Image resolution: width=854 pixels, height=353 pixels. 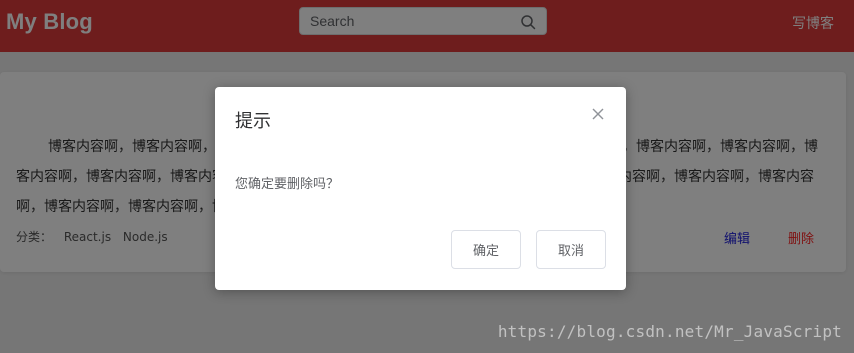 What do you see at coordinates (486, 249) in the screenshot?
I see `confirm-button: 确定` at bounding box center [486, 249].